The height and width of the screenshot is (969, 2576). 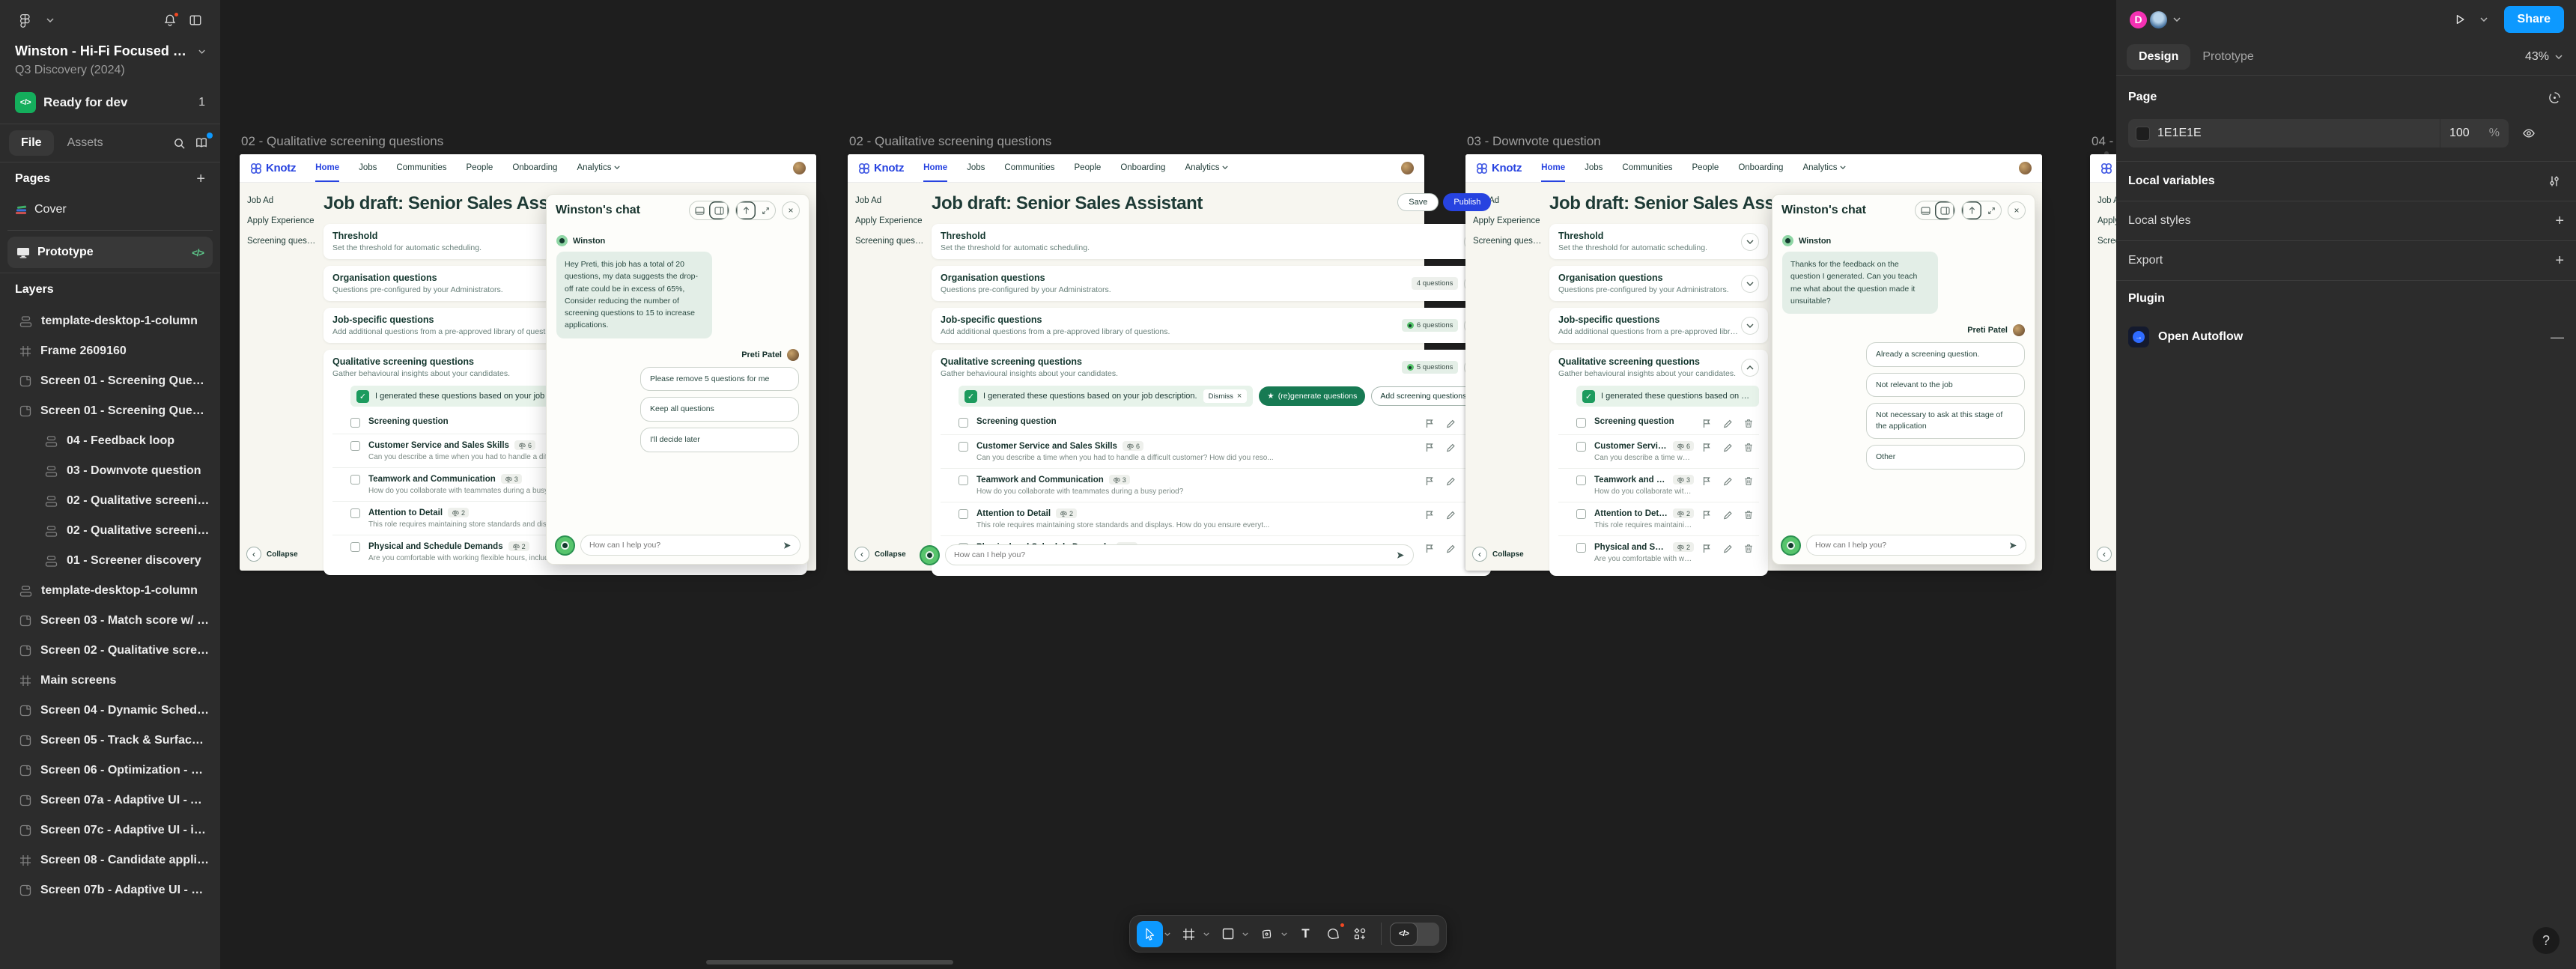 What do you see at coordinates (110, 321) in the screenshot?
I see `layer-row: template-desktop-1-column` at bounding box center [110, 321].